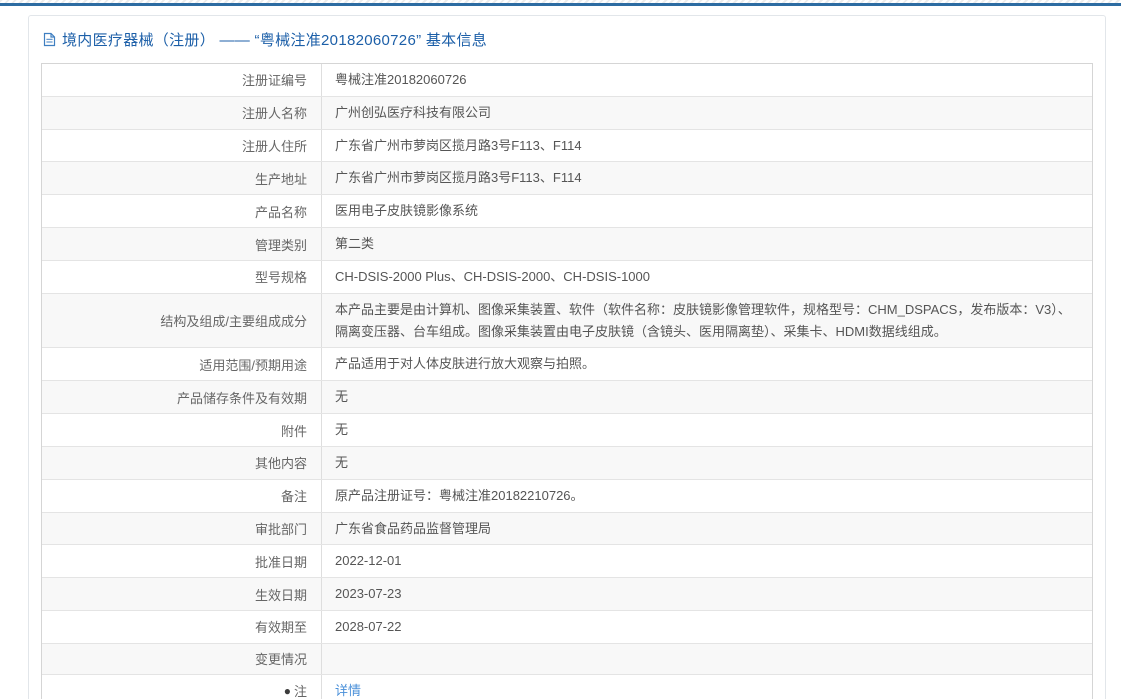 This screenshot has width=1121, height=699. What do you see at coordinates (567, 595) in the screenshot?
I see `table-row: 生效日期 2023-07-23` at bounding box center [567, 595].